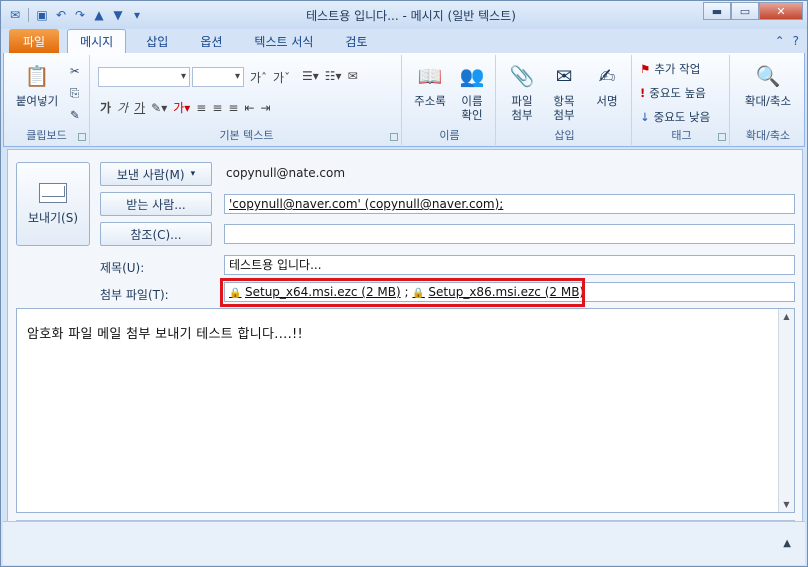 The width and height of the screenshot is (808, 567). I want to click on cc-field, so click(509, 234).